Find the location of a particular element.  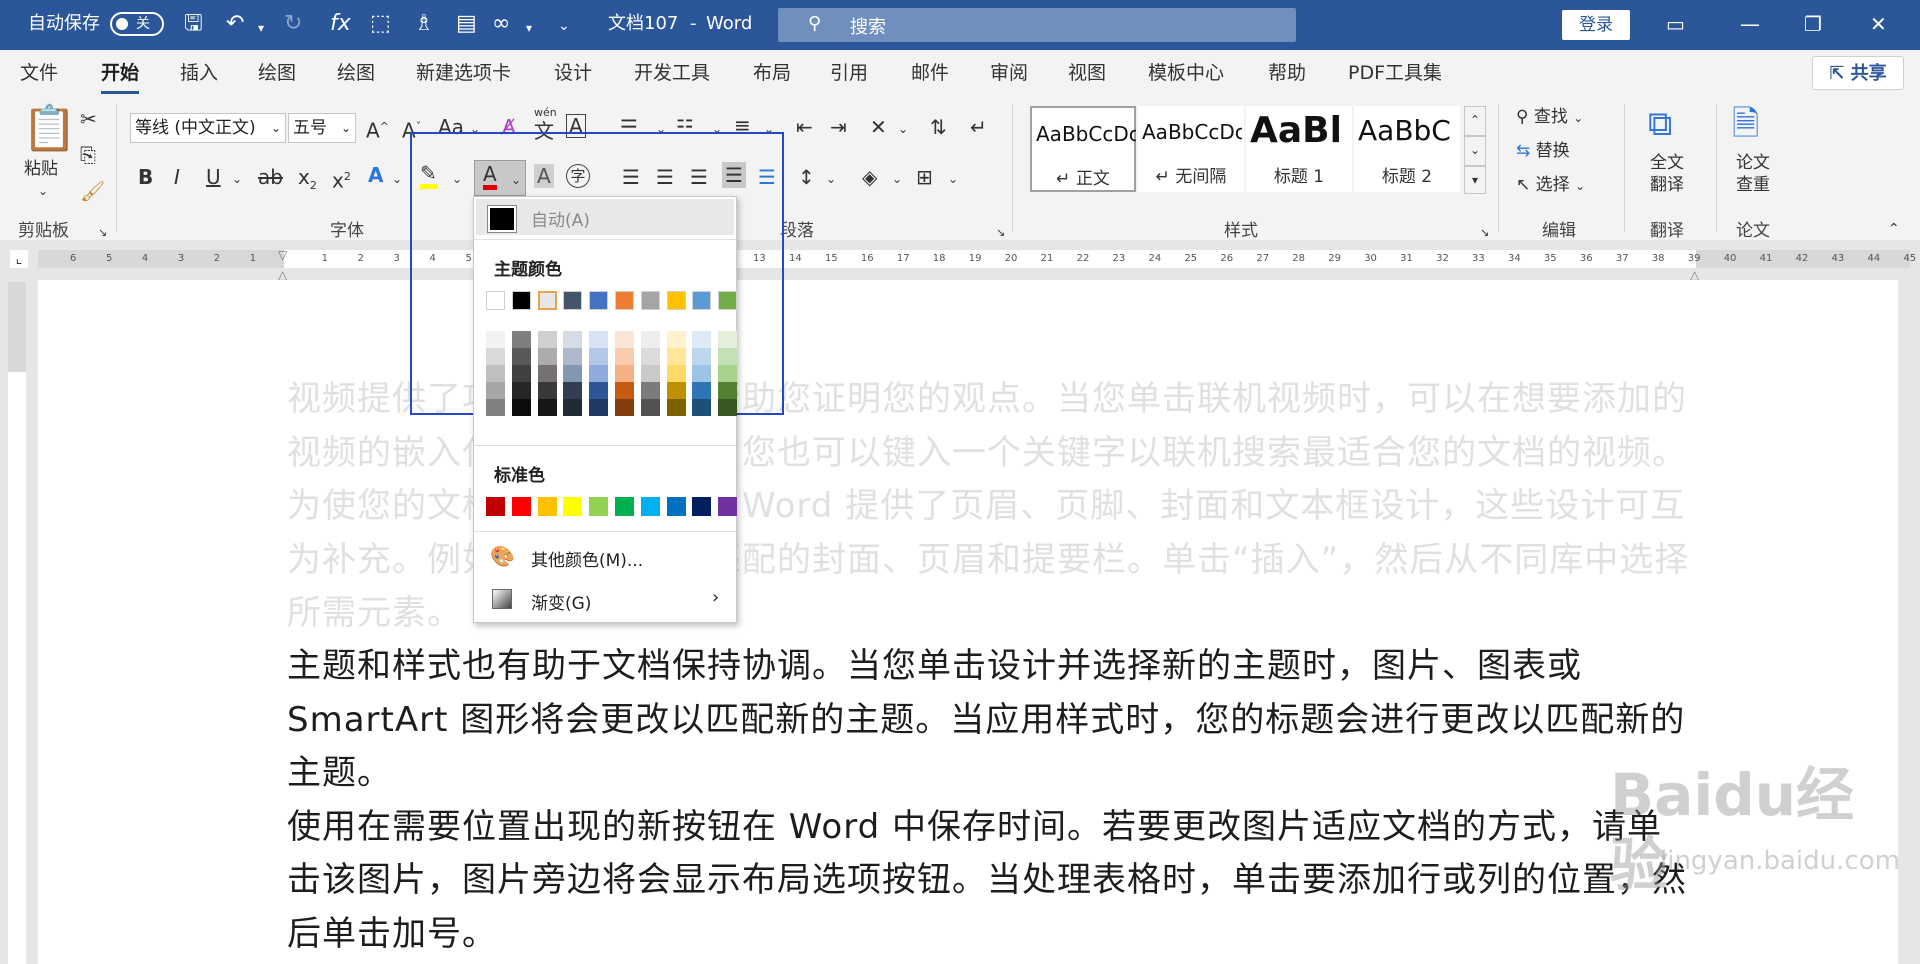

search-box: ⚲ 搜索 is located at coordinates (1037, 25).